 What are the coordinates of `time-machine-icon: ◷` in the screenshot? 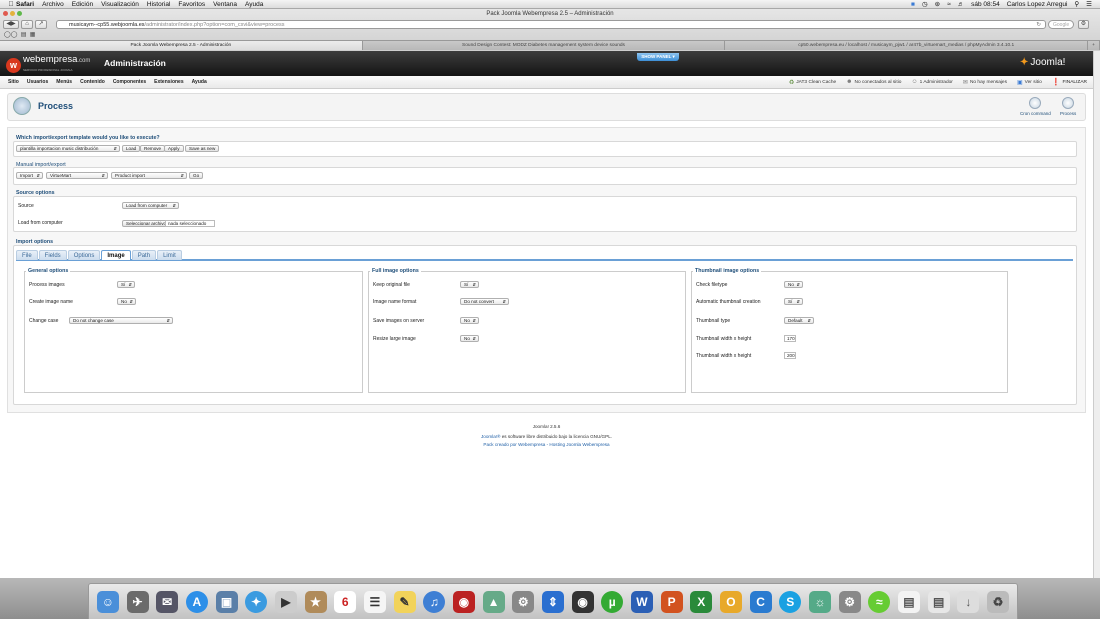 It's located at (925, 4).